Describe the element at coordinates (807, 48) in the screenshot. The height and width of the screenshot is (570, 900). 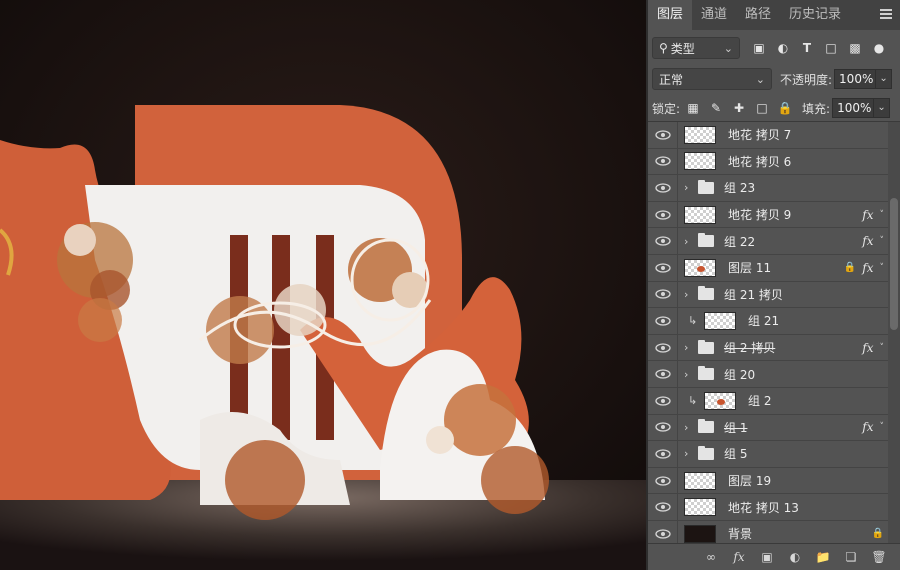
I see `type-filter-icon: T` at that location.